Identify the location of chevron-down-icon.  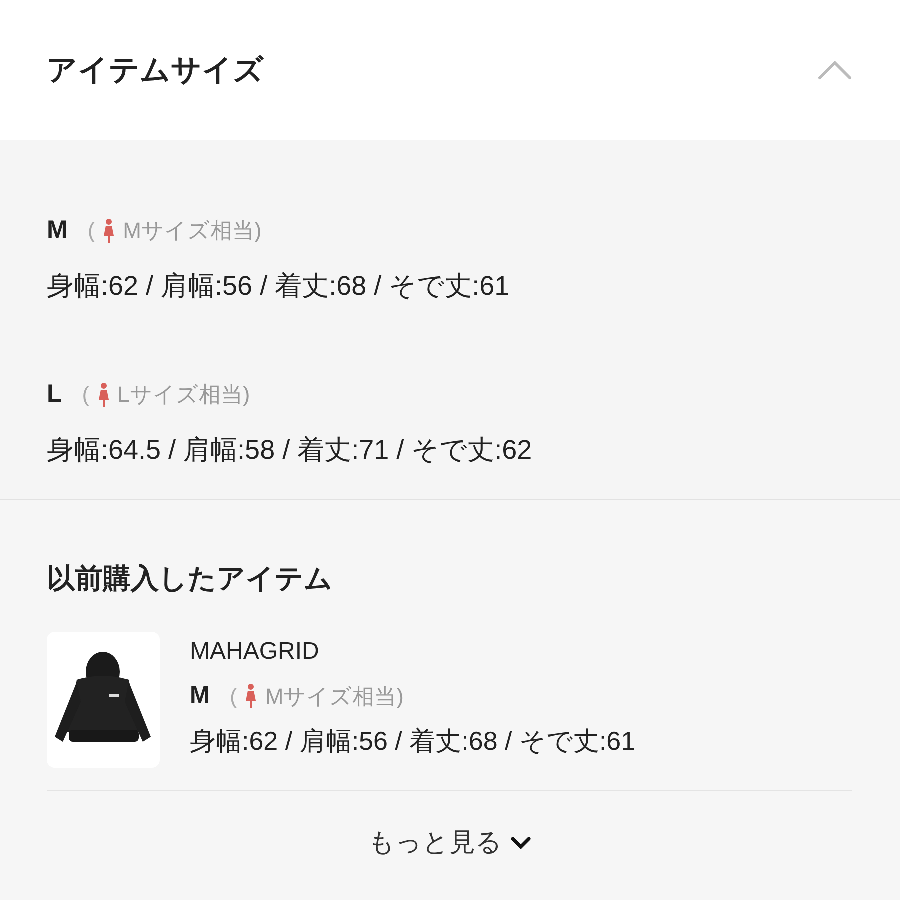
(520, 843).